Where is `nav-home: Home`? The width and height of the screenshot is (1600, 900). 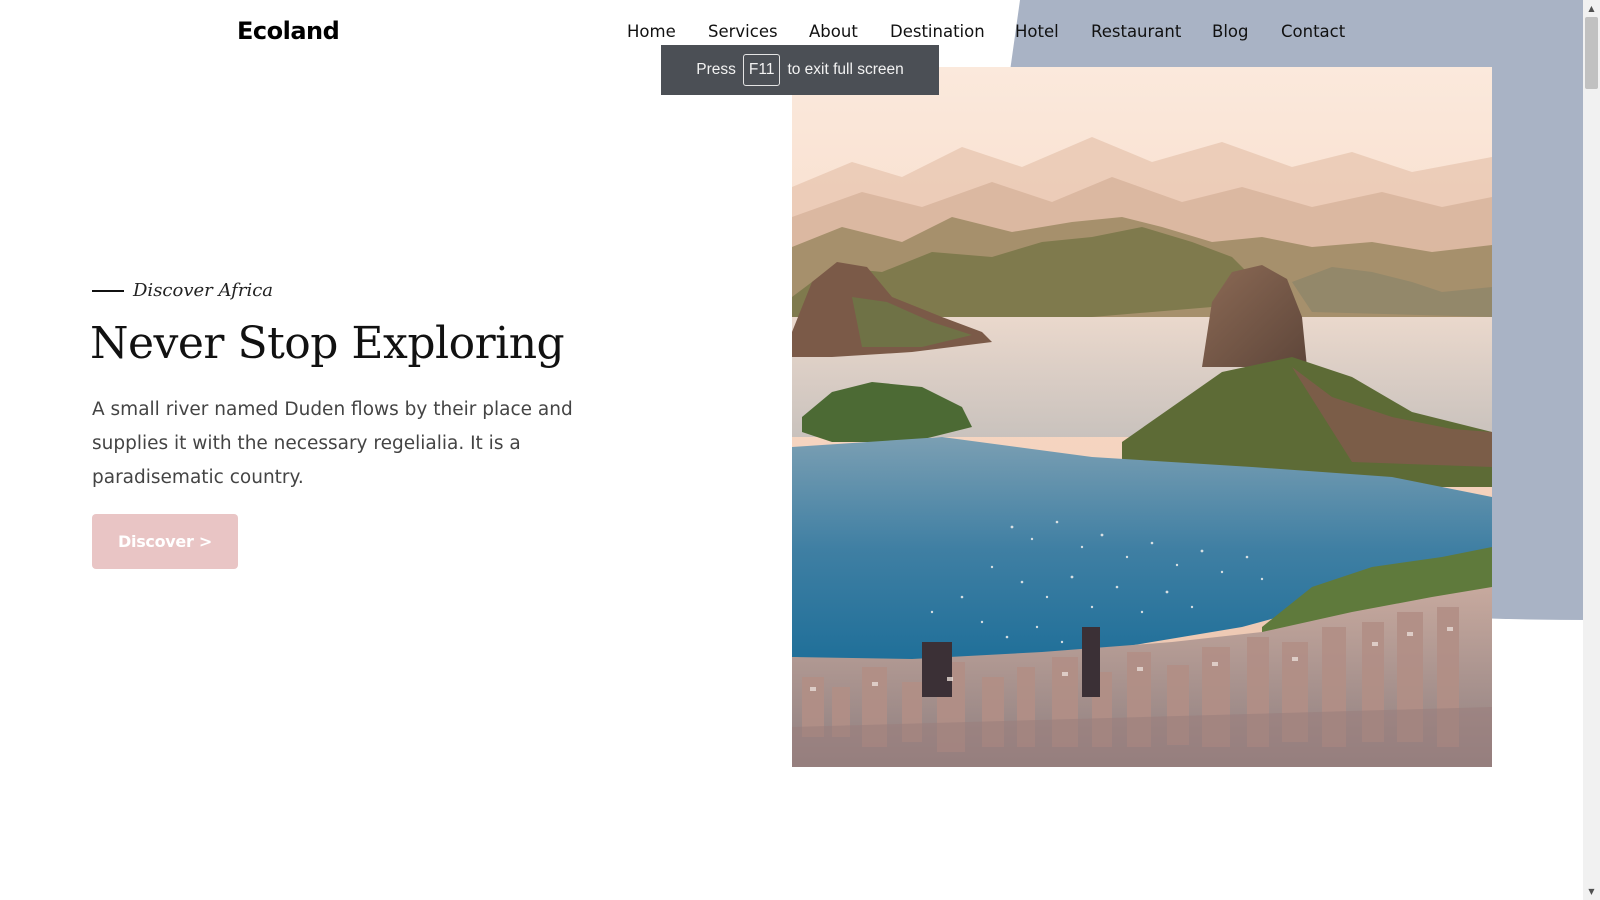
nav-home: Home is located at coordinates (651, 31).